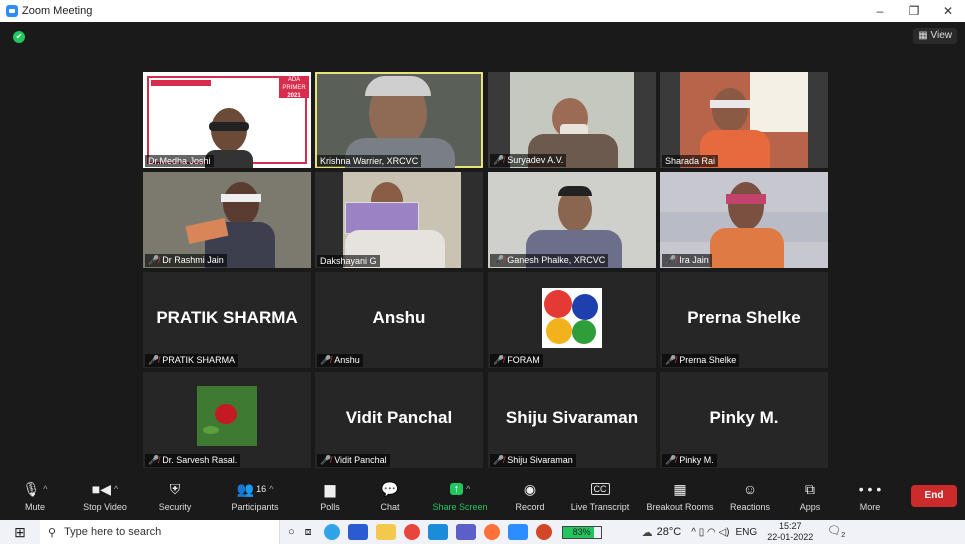 This screenshot has height=544, width=965. What do you see at coordinates (870, 489) in the screenshot?
I see `more-icon: • • •` at bounding box center [870, 489].